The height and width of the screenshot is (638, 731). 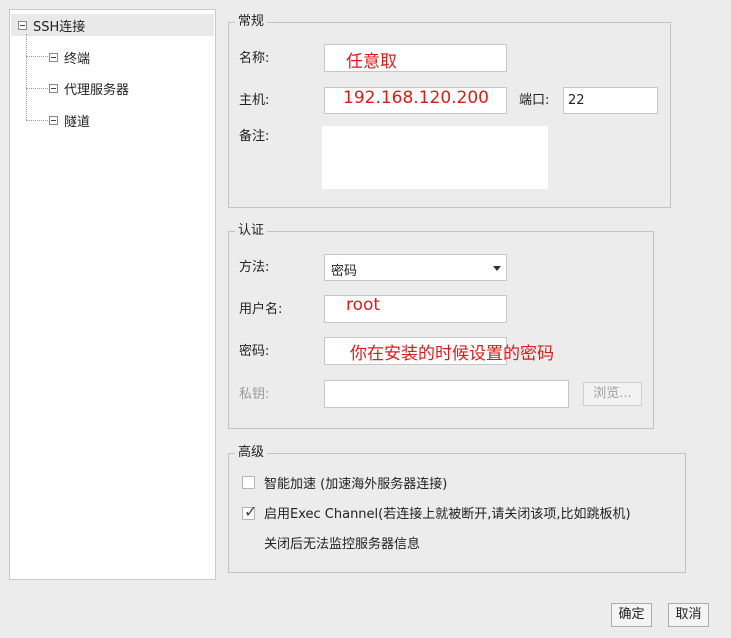 I want to click on private-key-field, so click(x=446, y=394).